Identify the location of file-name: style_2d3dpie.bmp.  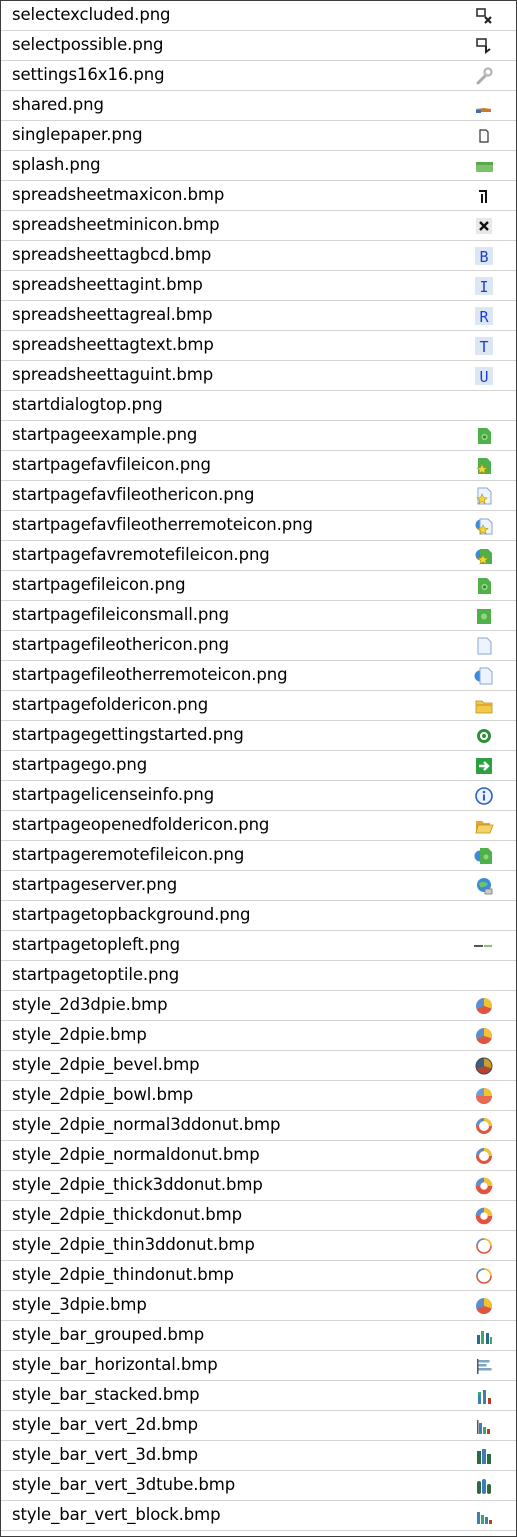
(90, 1004).